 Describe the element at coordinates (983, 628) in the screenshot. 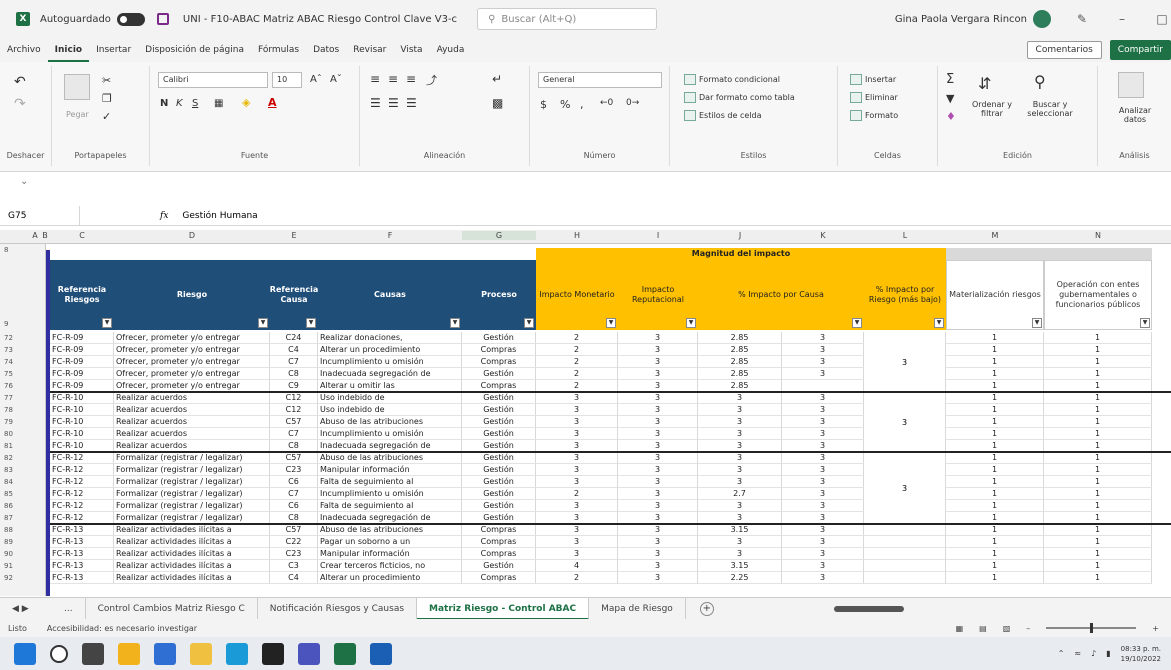

I see `page-layout-icon: ▤` at that location.